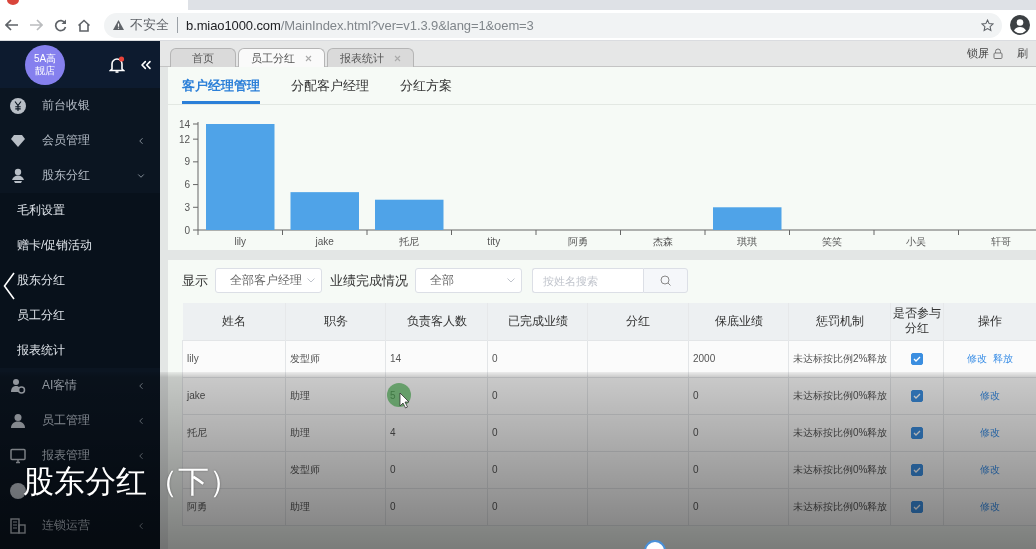 Image resolution: width=1036 pixels, height=549 pixels. What do you see at coordinates (494, 241) in the screenshot?
I see `axis-category-label: tity` at bounding box center [494, 241].